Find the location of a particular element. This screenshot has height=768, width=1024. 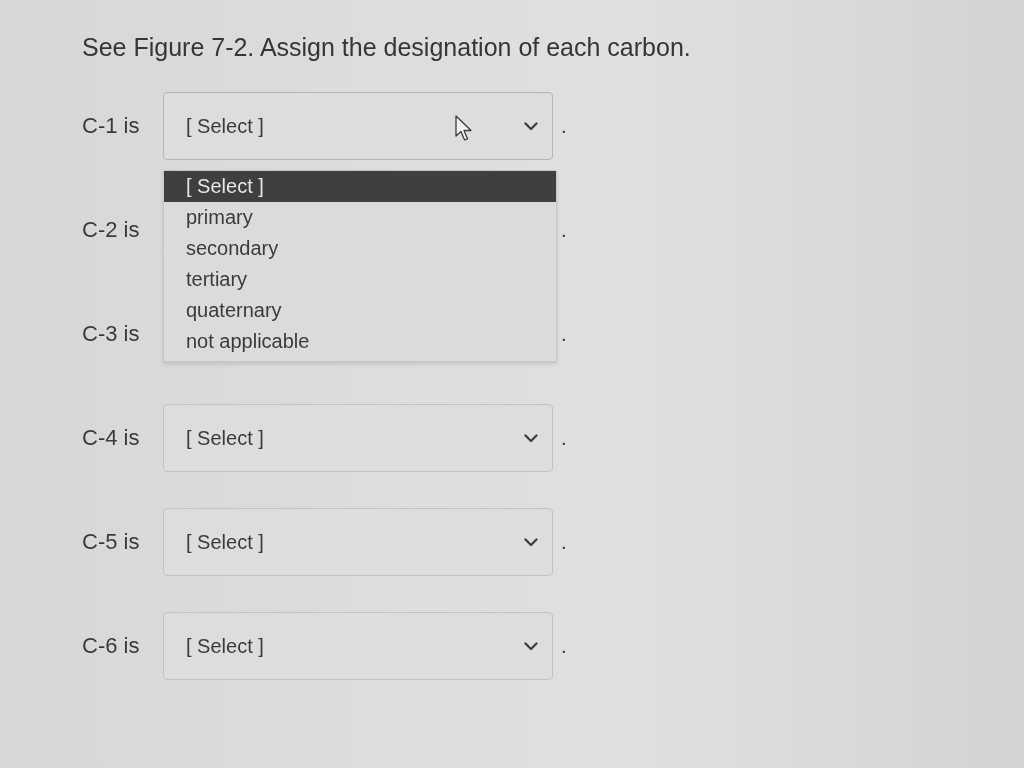

carbon-label: C-6 is is located at coordinates (111, 646).